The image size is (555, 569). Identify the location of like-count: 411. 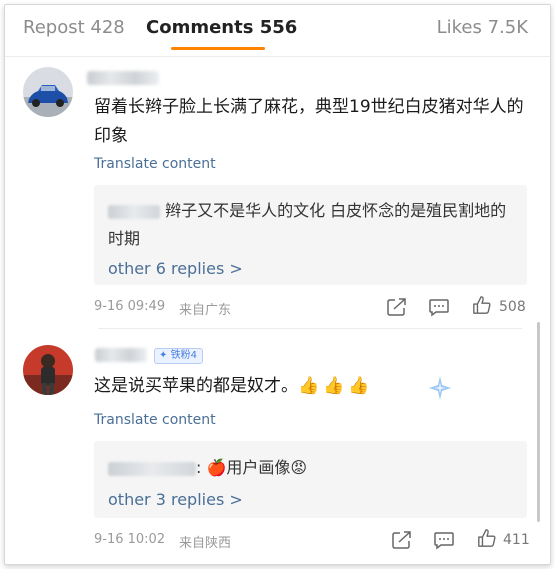
(516, 540).